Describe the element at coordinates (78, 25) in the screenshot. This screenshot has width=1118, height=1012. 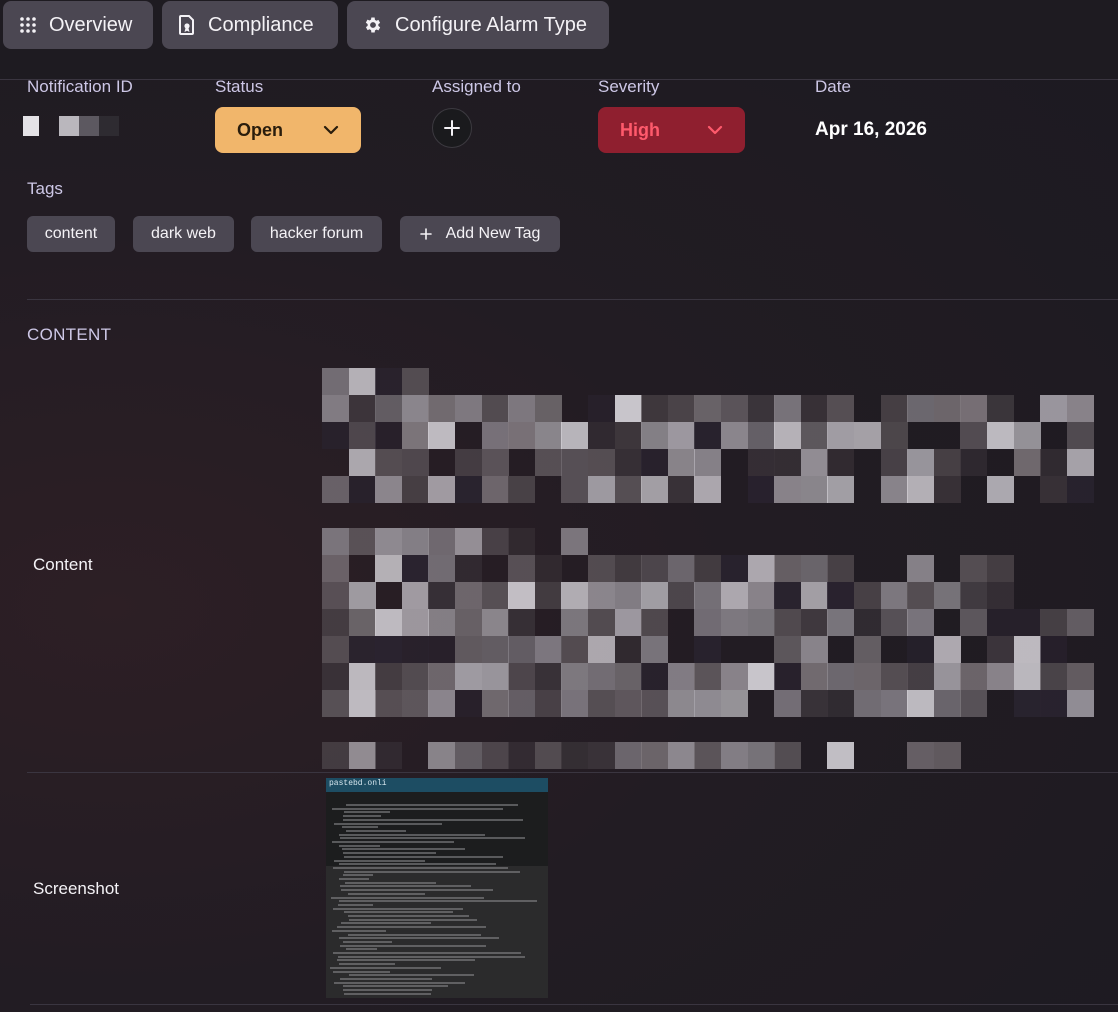
I see `overview-button: Overview` at that location.